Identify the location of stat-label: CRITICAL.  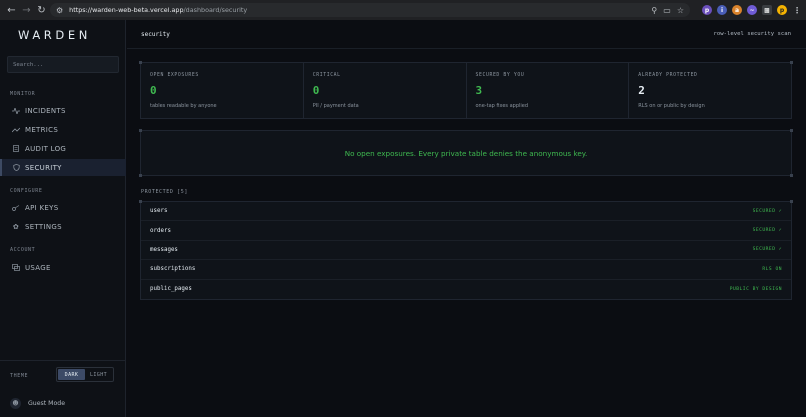
(326, 75).